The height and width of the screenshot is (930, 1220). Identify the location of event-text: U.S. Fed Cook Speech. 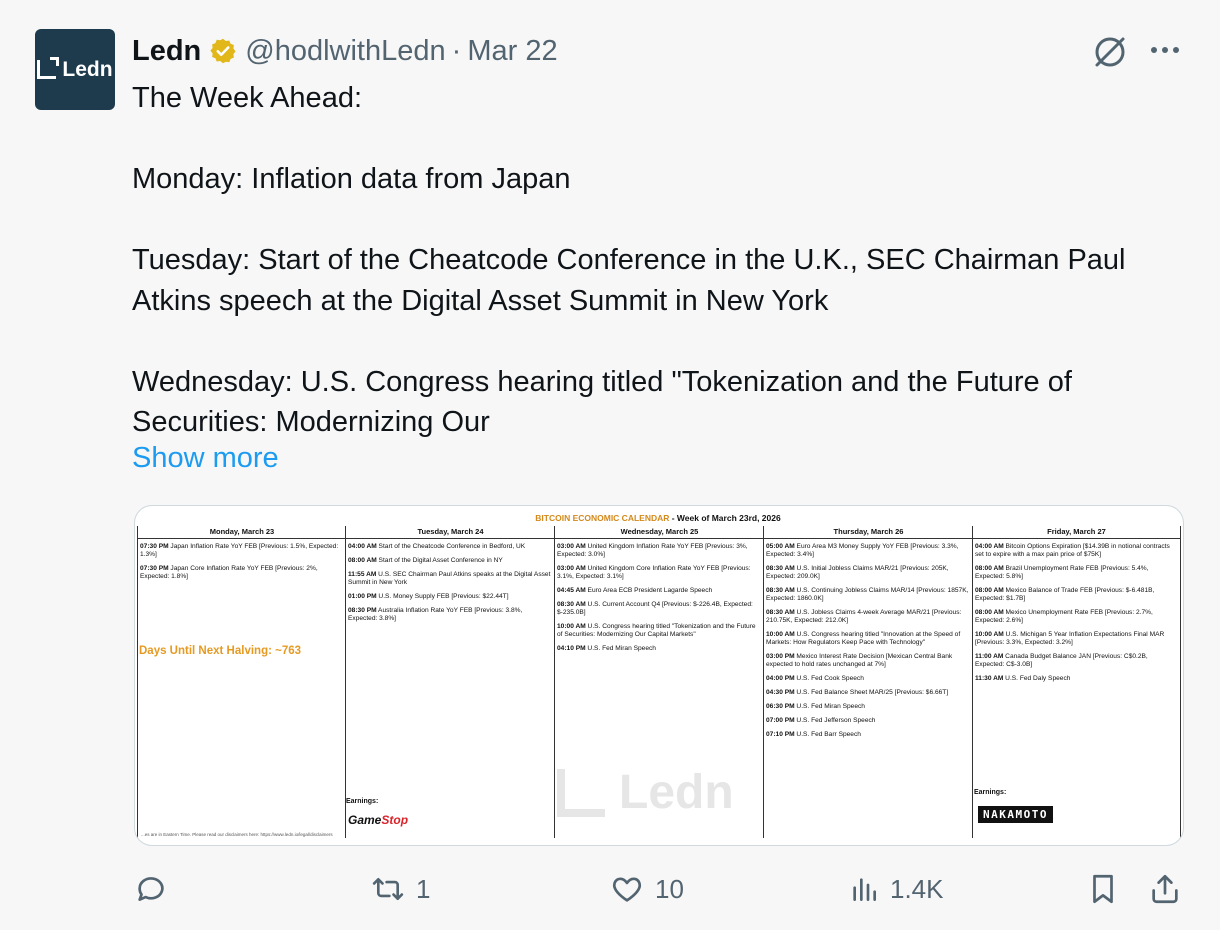
(829, 678).